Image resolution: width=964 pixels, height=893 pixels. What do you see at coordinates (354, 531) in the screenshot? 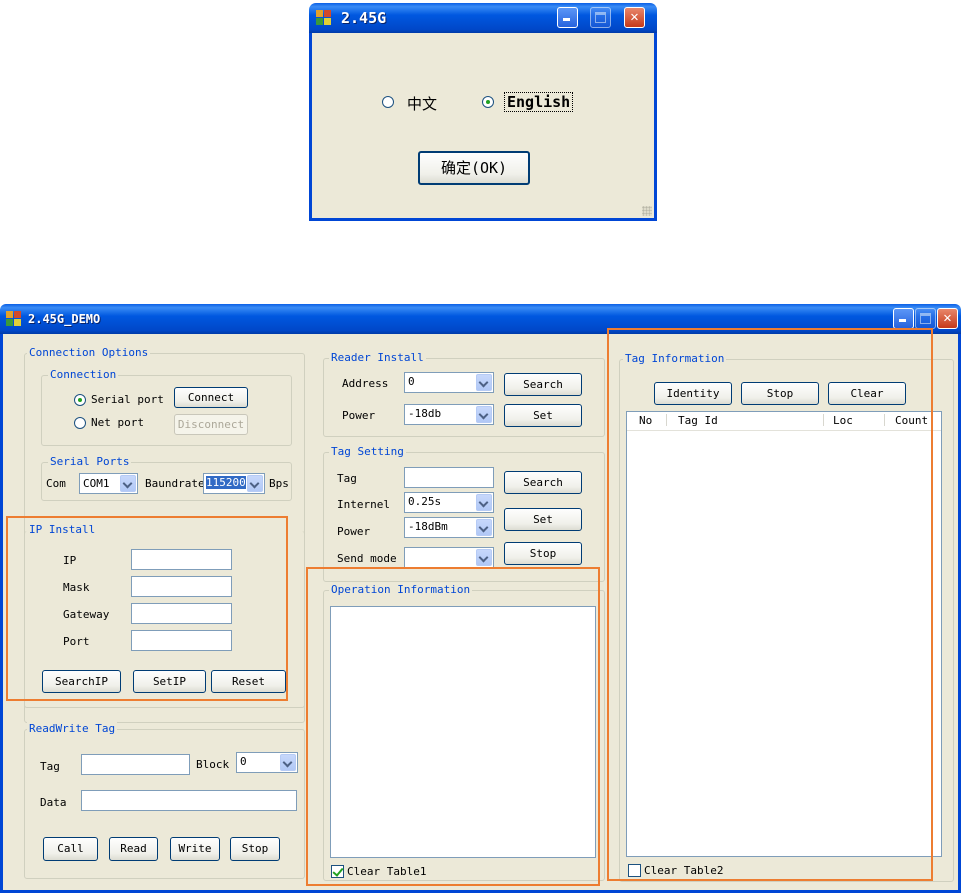
I see `tag-power-label: Power` at bounding box center [354, 531].